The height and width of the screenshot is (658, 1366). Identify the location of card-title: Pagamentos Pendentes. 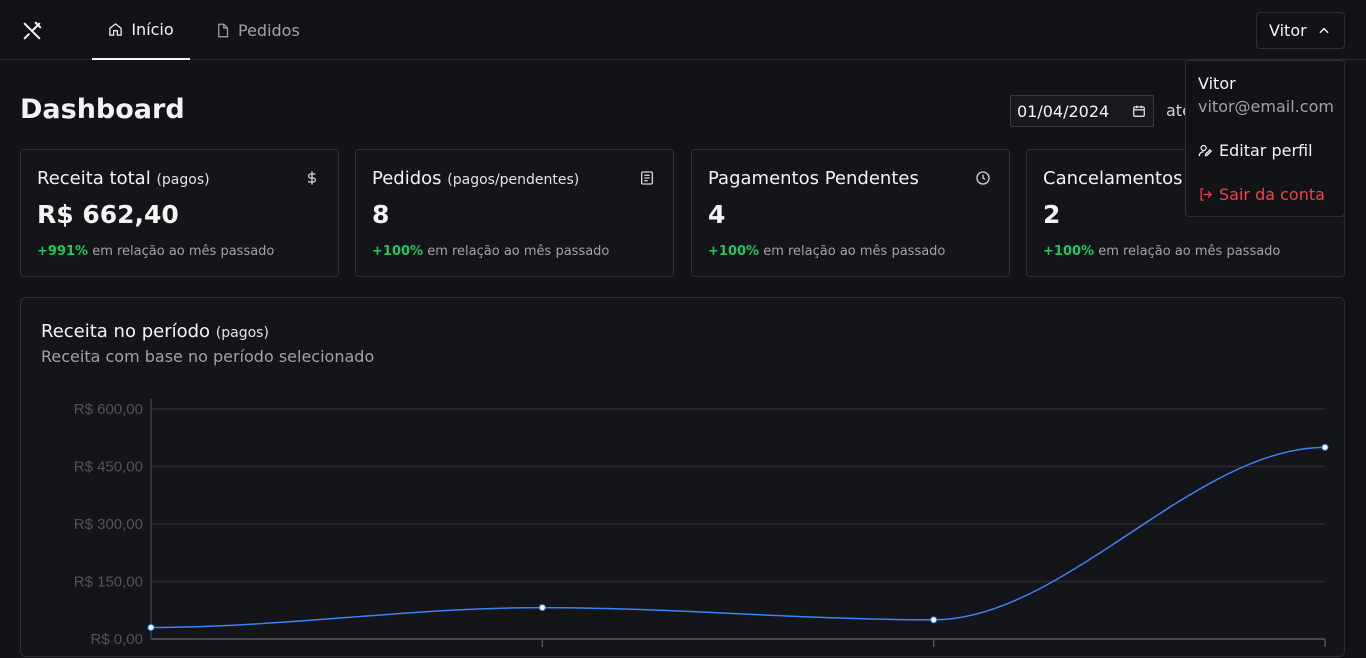
(813, 178).